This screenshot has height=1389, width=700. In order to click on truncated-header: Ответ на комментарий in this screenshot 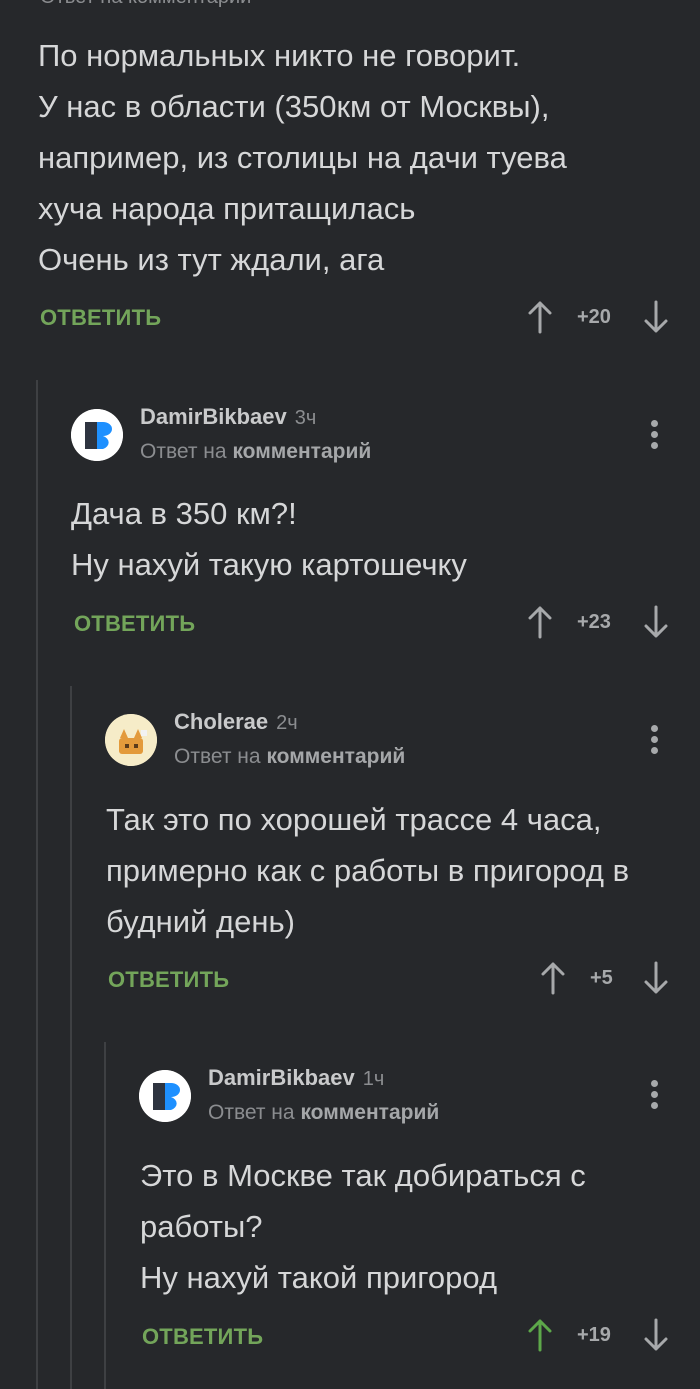, I will do `click(145, 4)`.